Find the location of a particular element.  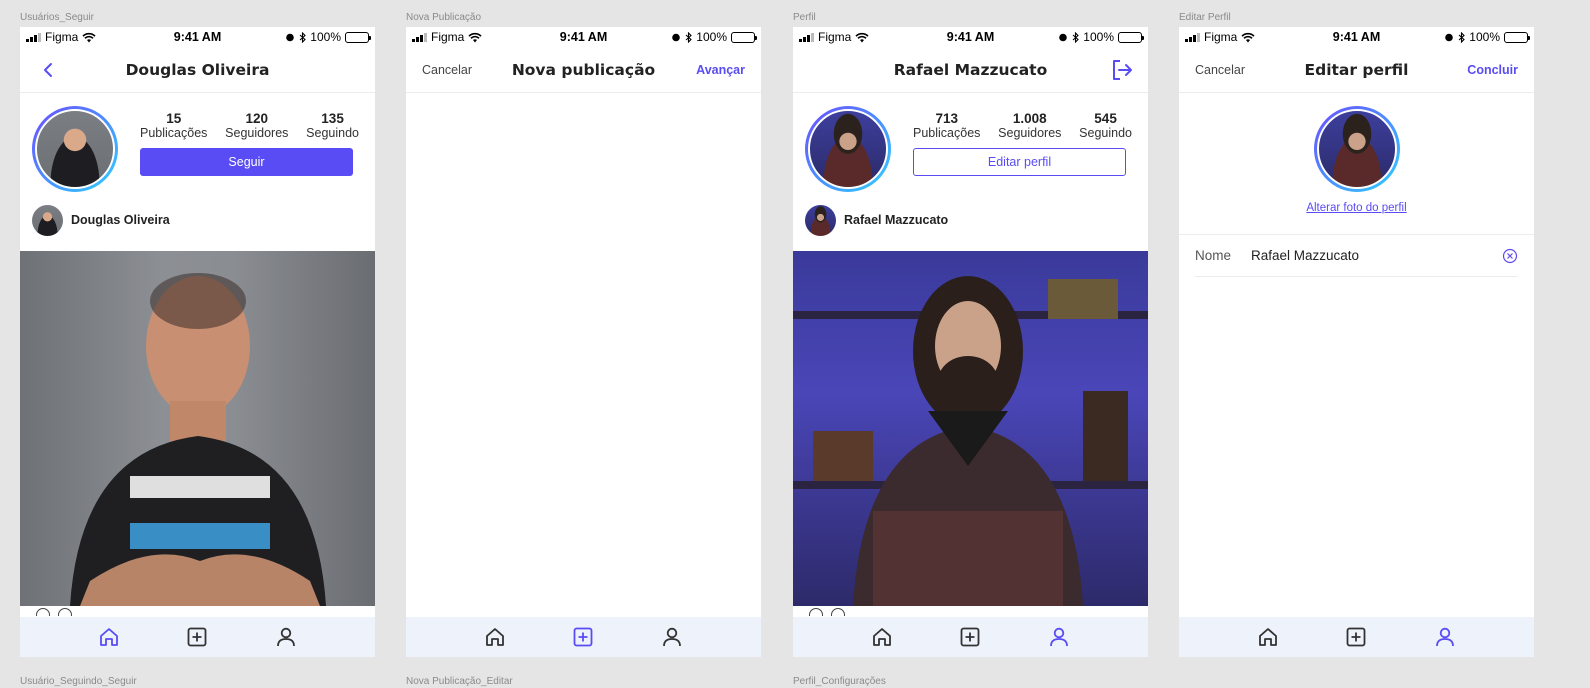

stat-following: 545 Seguindo is located at coordinates (1105, 125).